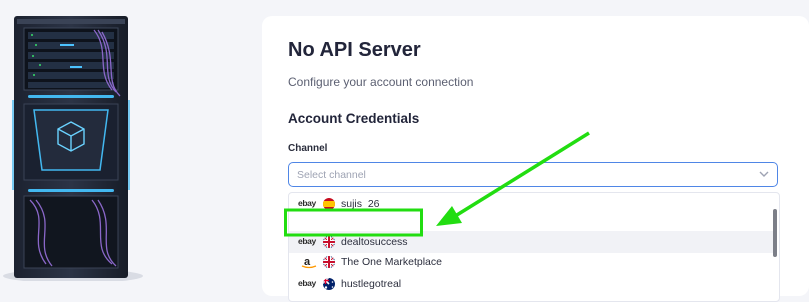 This screenshot has height=302, width=809. Describe the element at coordinates (329, 204) in the screenshot. I see `spain-flag-icon` at that location.